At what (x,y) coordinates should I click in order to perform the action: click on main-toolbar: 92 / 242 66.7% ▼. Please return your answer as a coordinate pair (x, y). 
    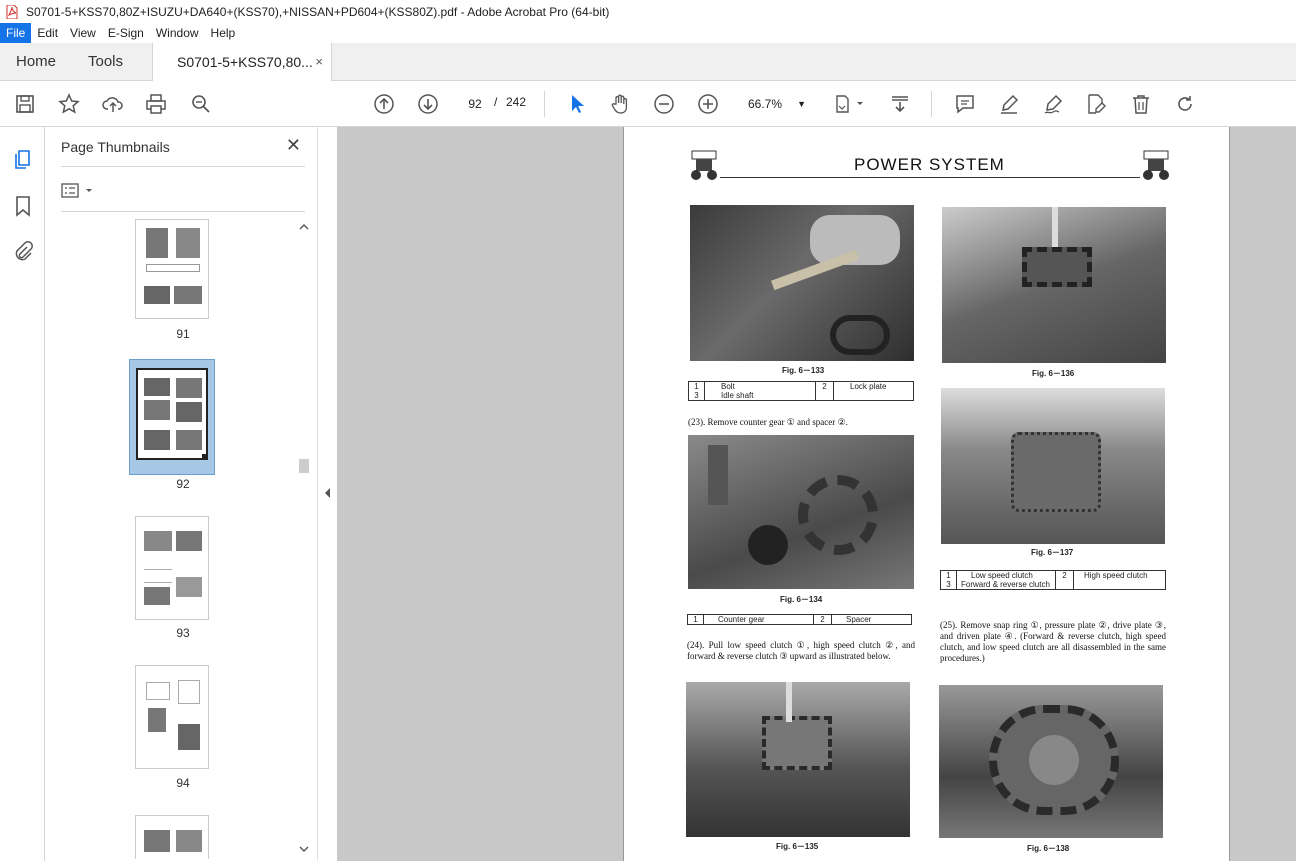
    Looking at the image, I should click on (648, 104).